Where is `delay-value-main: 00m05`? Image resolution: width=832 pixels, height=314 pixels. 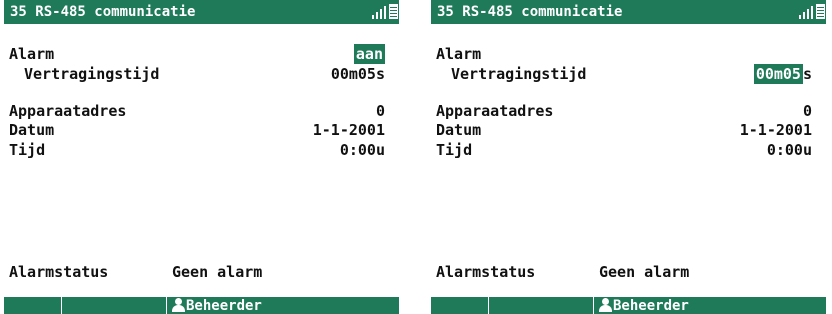
delay-value-main: 00m05 is located at coordinates (778, 74).